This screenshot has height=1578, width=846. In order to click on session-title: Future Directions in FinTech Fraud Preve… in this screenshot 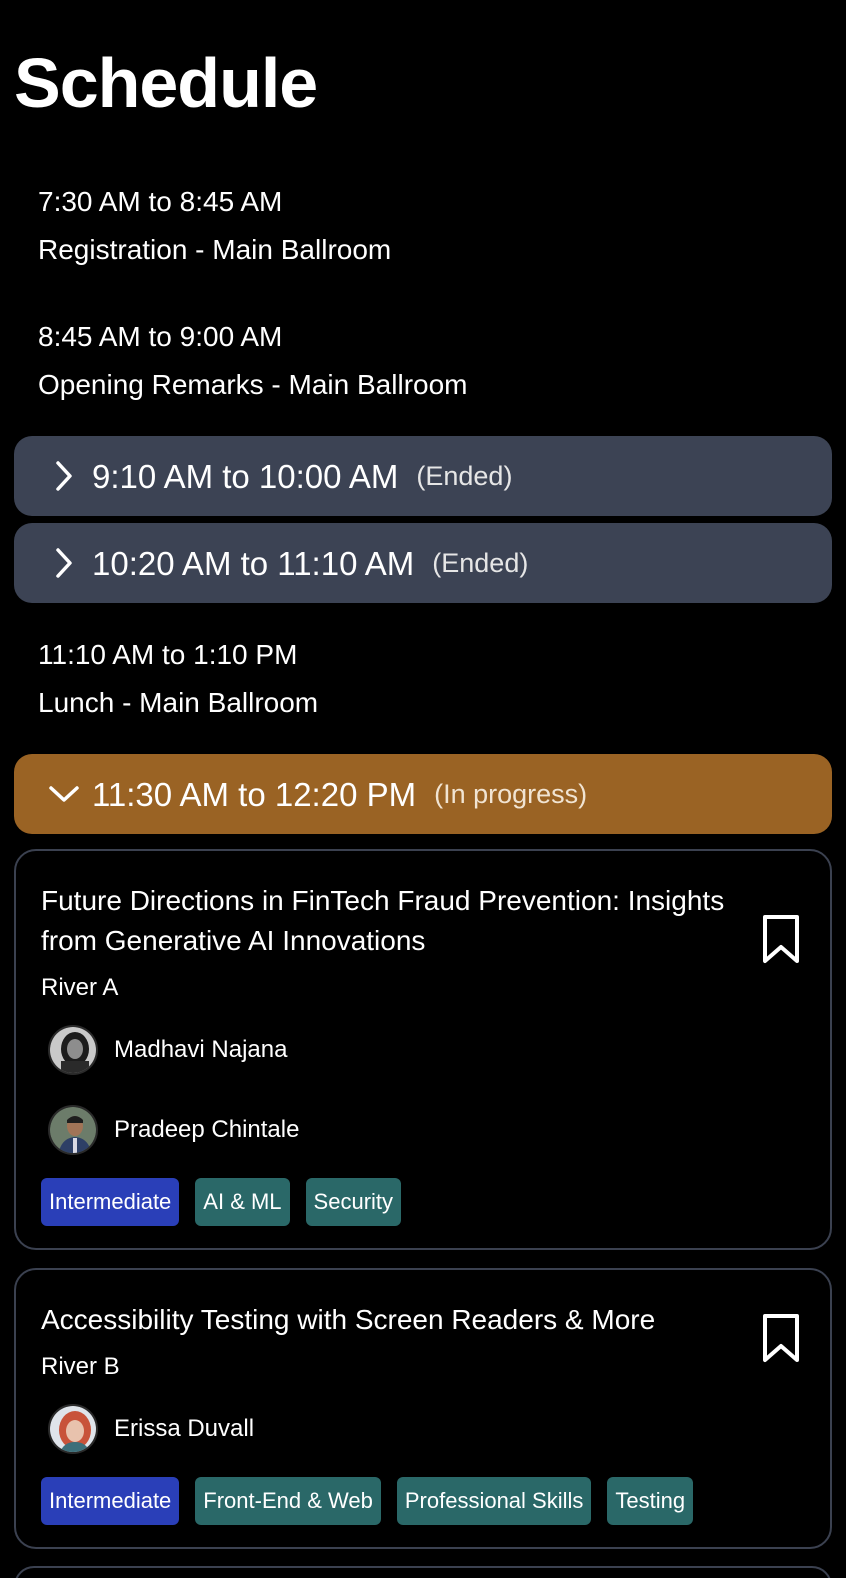, I will do `click(383, 920)`.